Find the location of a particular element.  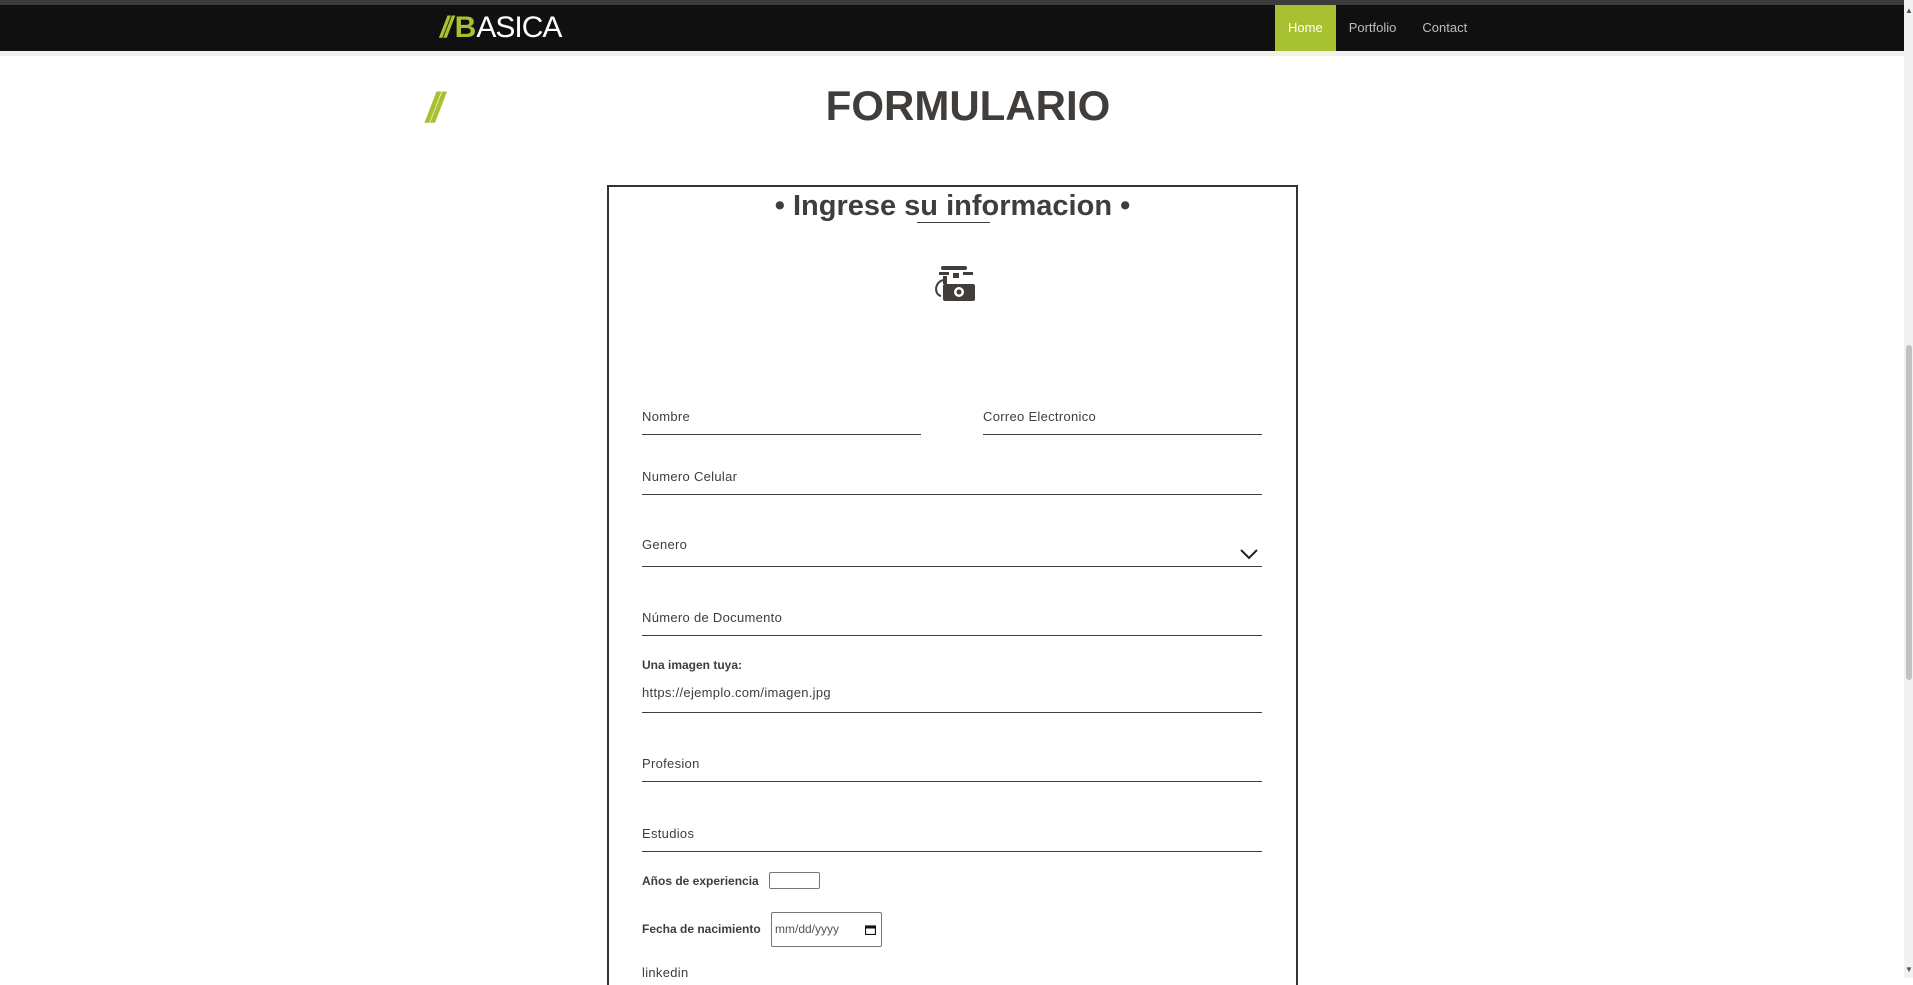

genero-label: Genero is located at coordinates (665, 544).